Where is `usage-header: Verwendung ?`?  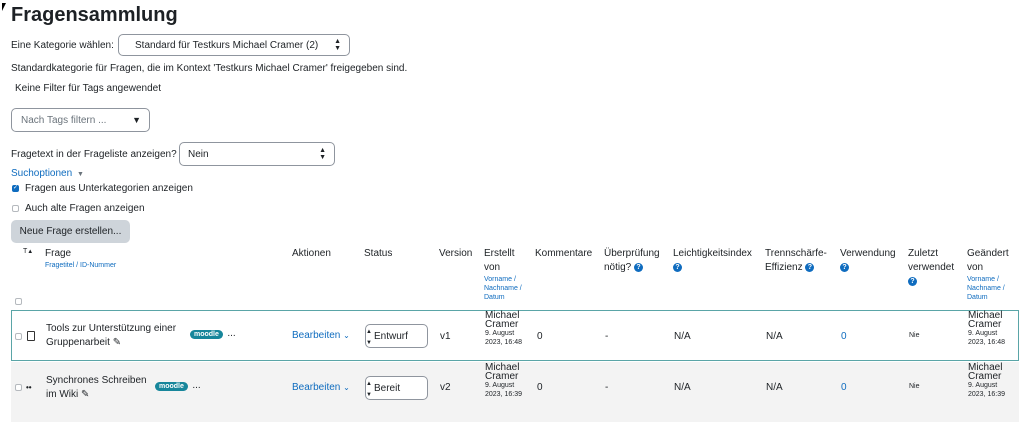
usage-header: Verwendung ? is located at coordinates (868, 261).